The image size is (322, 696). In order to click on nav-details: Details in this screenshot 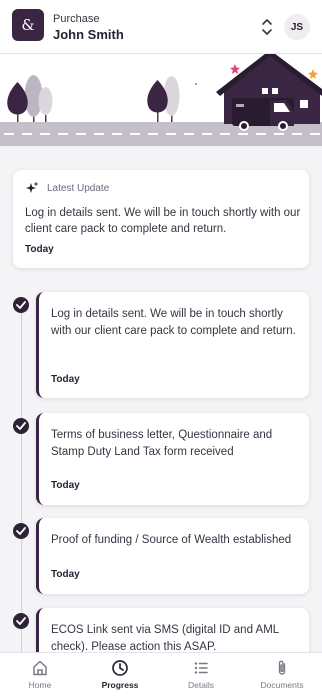, I will do `click(201, 674)`.